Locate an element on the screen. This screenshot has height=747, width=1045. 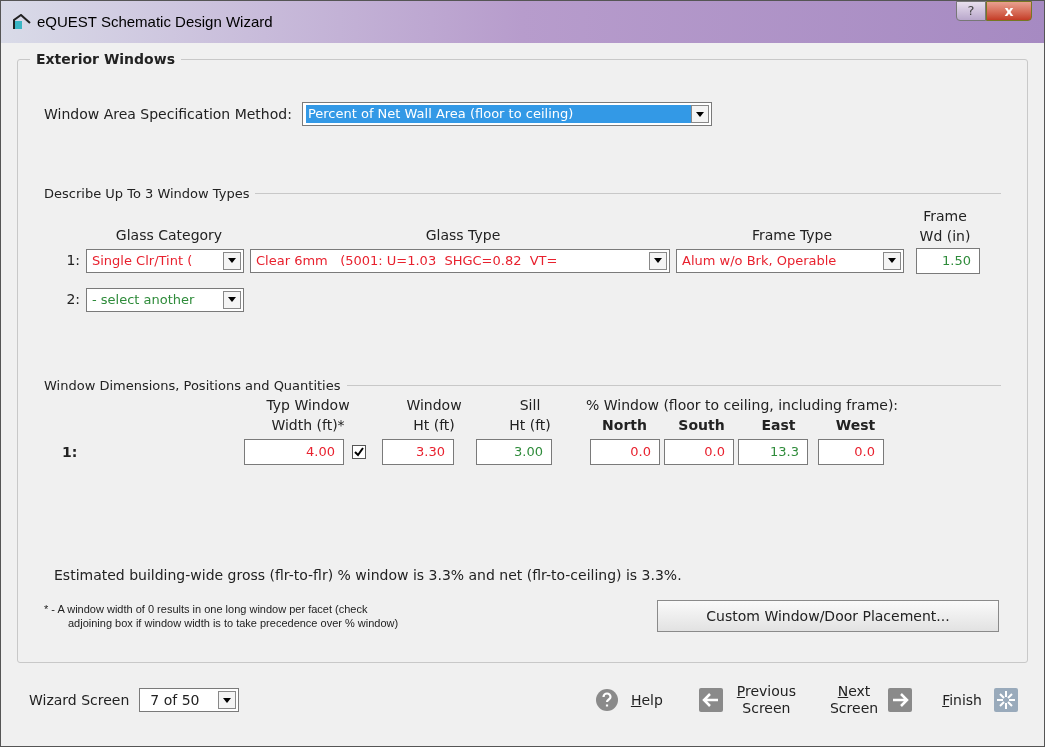
window-title: eQUEST Schematic Design Wizard is located at coordinates (155, 21).